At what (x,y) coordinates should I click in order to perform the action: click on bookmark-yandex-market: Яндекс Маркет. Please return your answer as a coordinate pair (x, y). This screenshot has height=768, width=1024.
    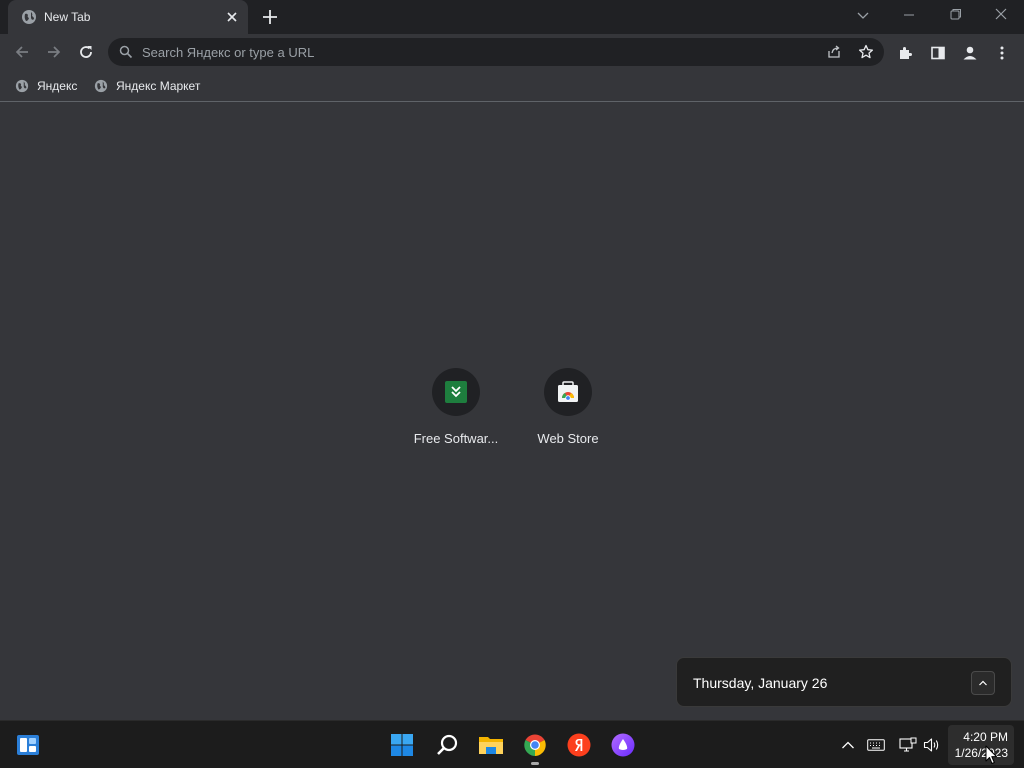
    Looking at the image, I should click on (147, 86).